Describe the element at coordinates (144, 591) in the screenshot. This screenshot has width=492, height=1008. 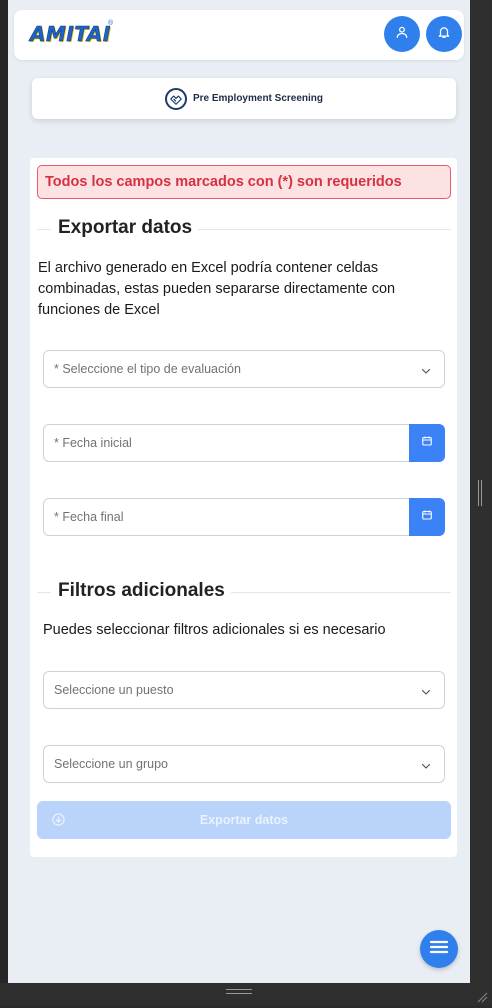
I see `filters-section-title: Filtros adicionales` at that location.